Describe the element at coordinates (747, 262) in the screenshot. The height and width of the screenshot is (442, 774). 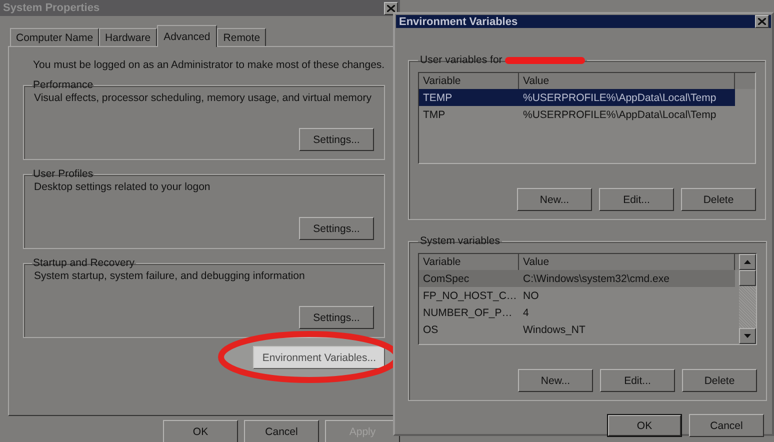
I see `up-arrow-icon` at that location.